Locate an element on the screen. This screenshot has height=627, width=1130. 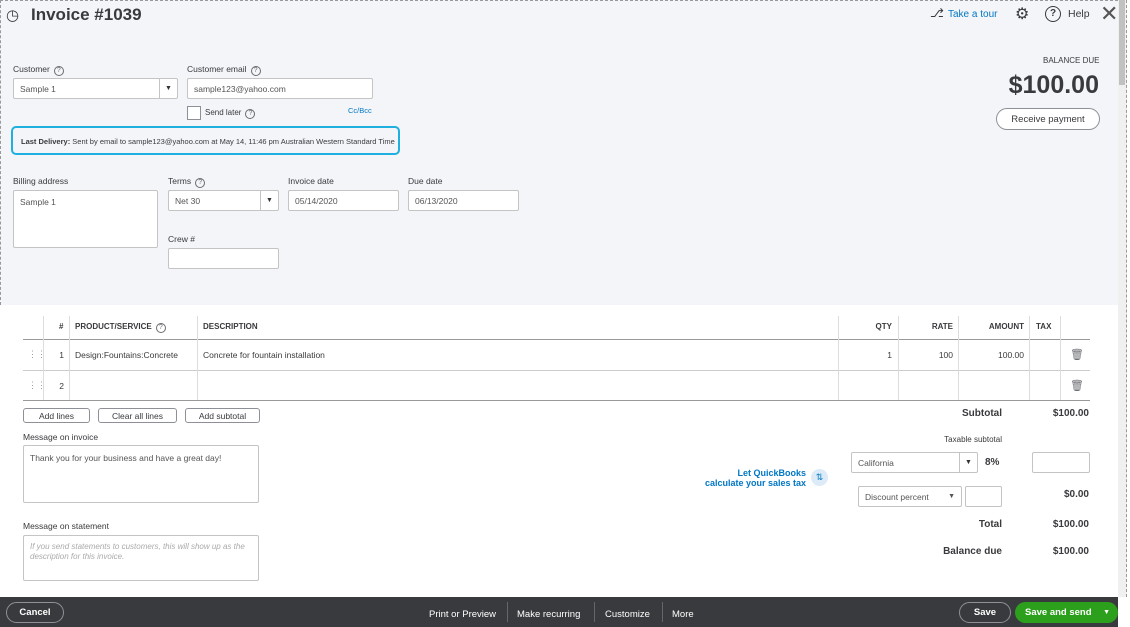
tax-amount-input is located at coordinates (1061, 462).